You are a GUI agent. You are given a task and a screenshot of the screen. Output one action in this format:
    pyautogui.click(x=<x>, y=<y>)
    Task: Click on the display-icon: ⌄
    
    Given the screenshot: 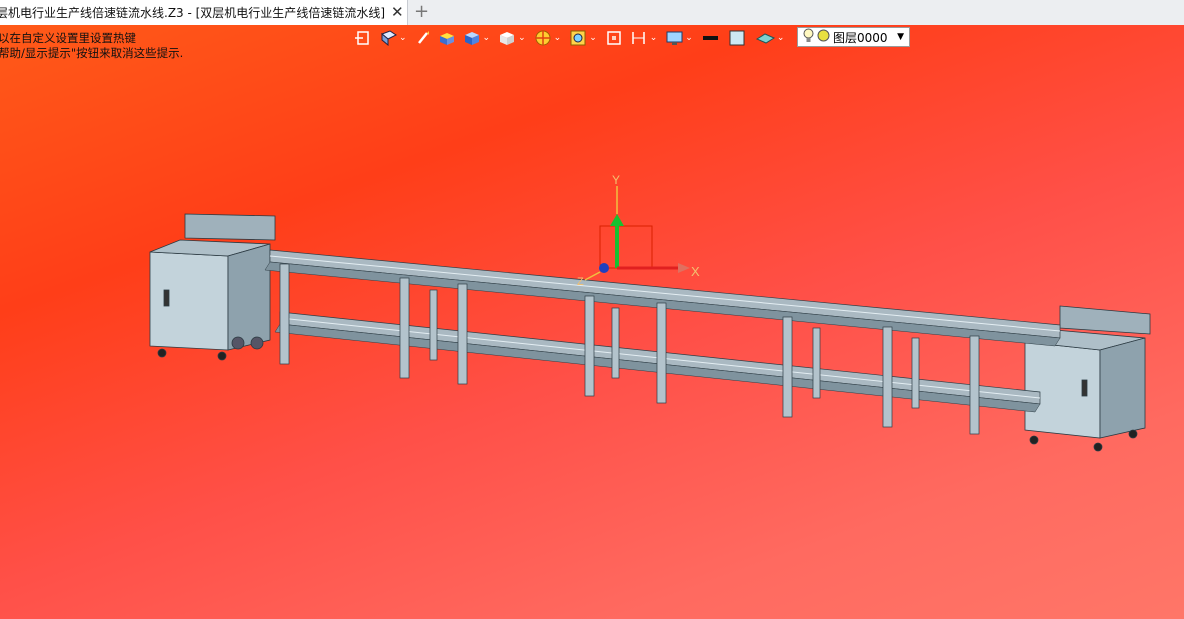 What is the action you would take?
    pyautogui.click(x=679, y=38)
    